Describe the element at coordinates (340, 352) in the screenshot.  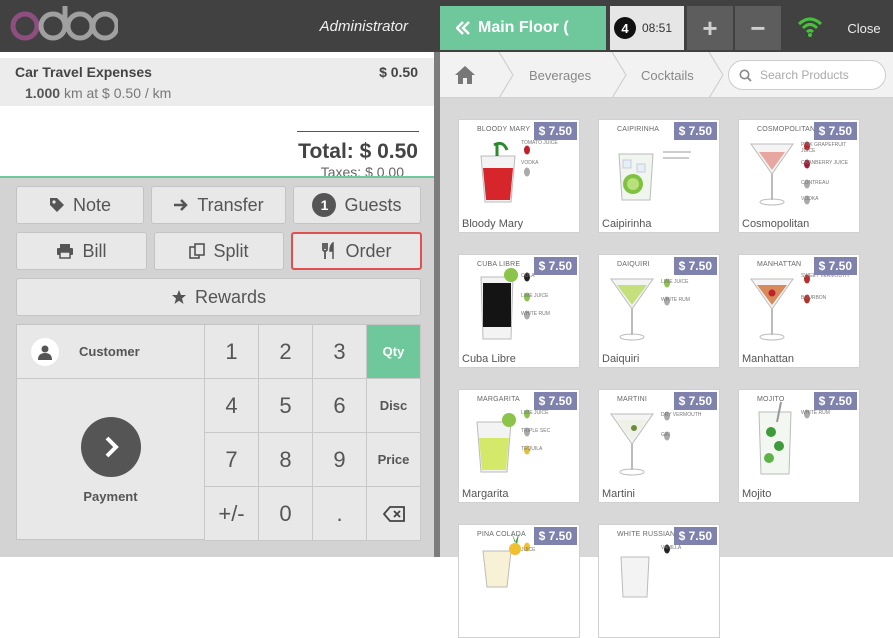
I see `numpad-key-3: 3` at that location.